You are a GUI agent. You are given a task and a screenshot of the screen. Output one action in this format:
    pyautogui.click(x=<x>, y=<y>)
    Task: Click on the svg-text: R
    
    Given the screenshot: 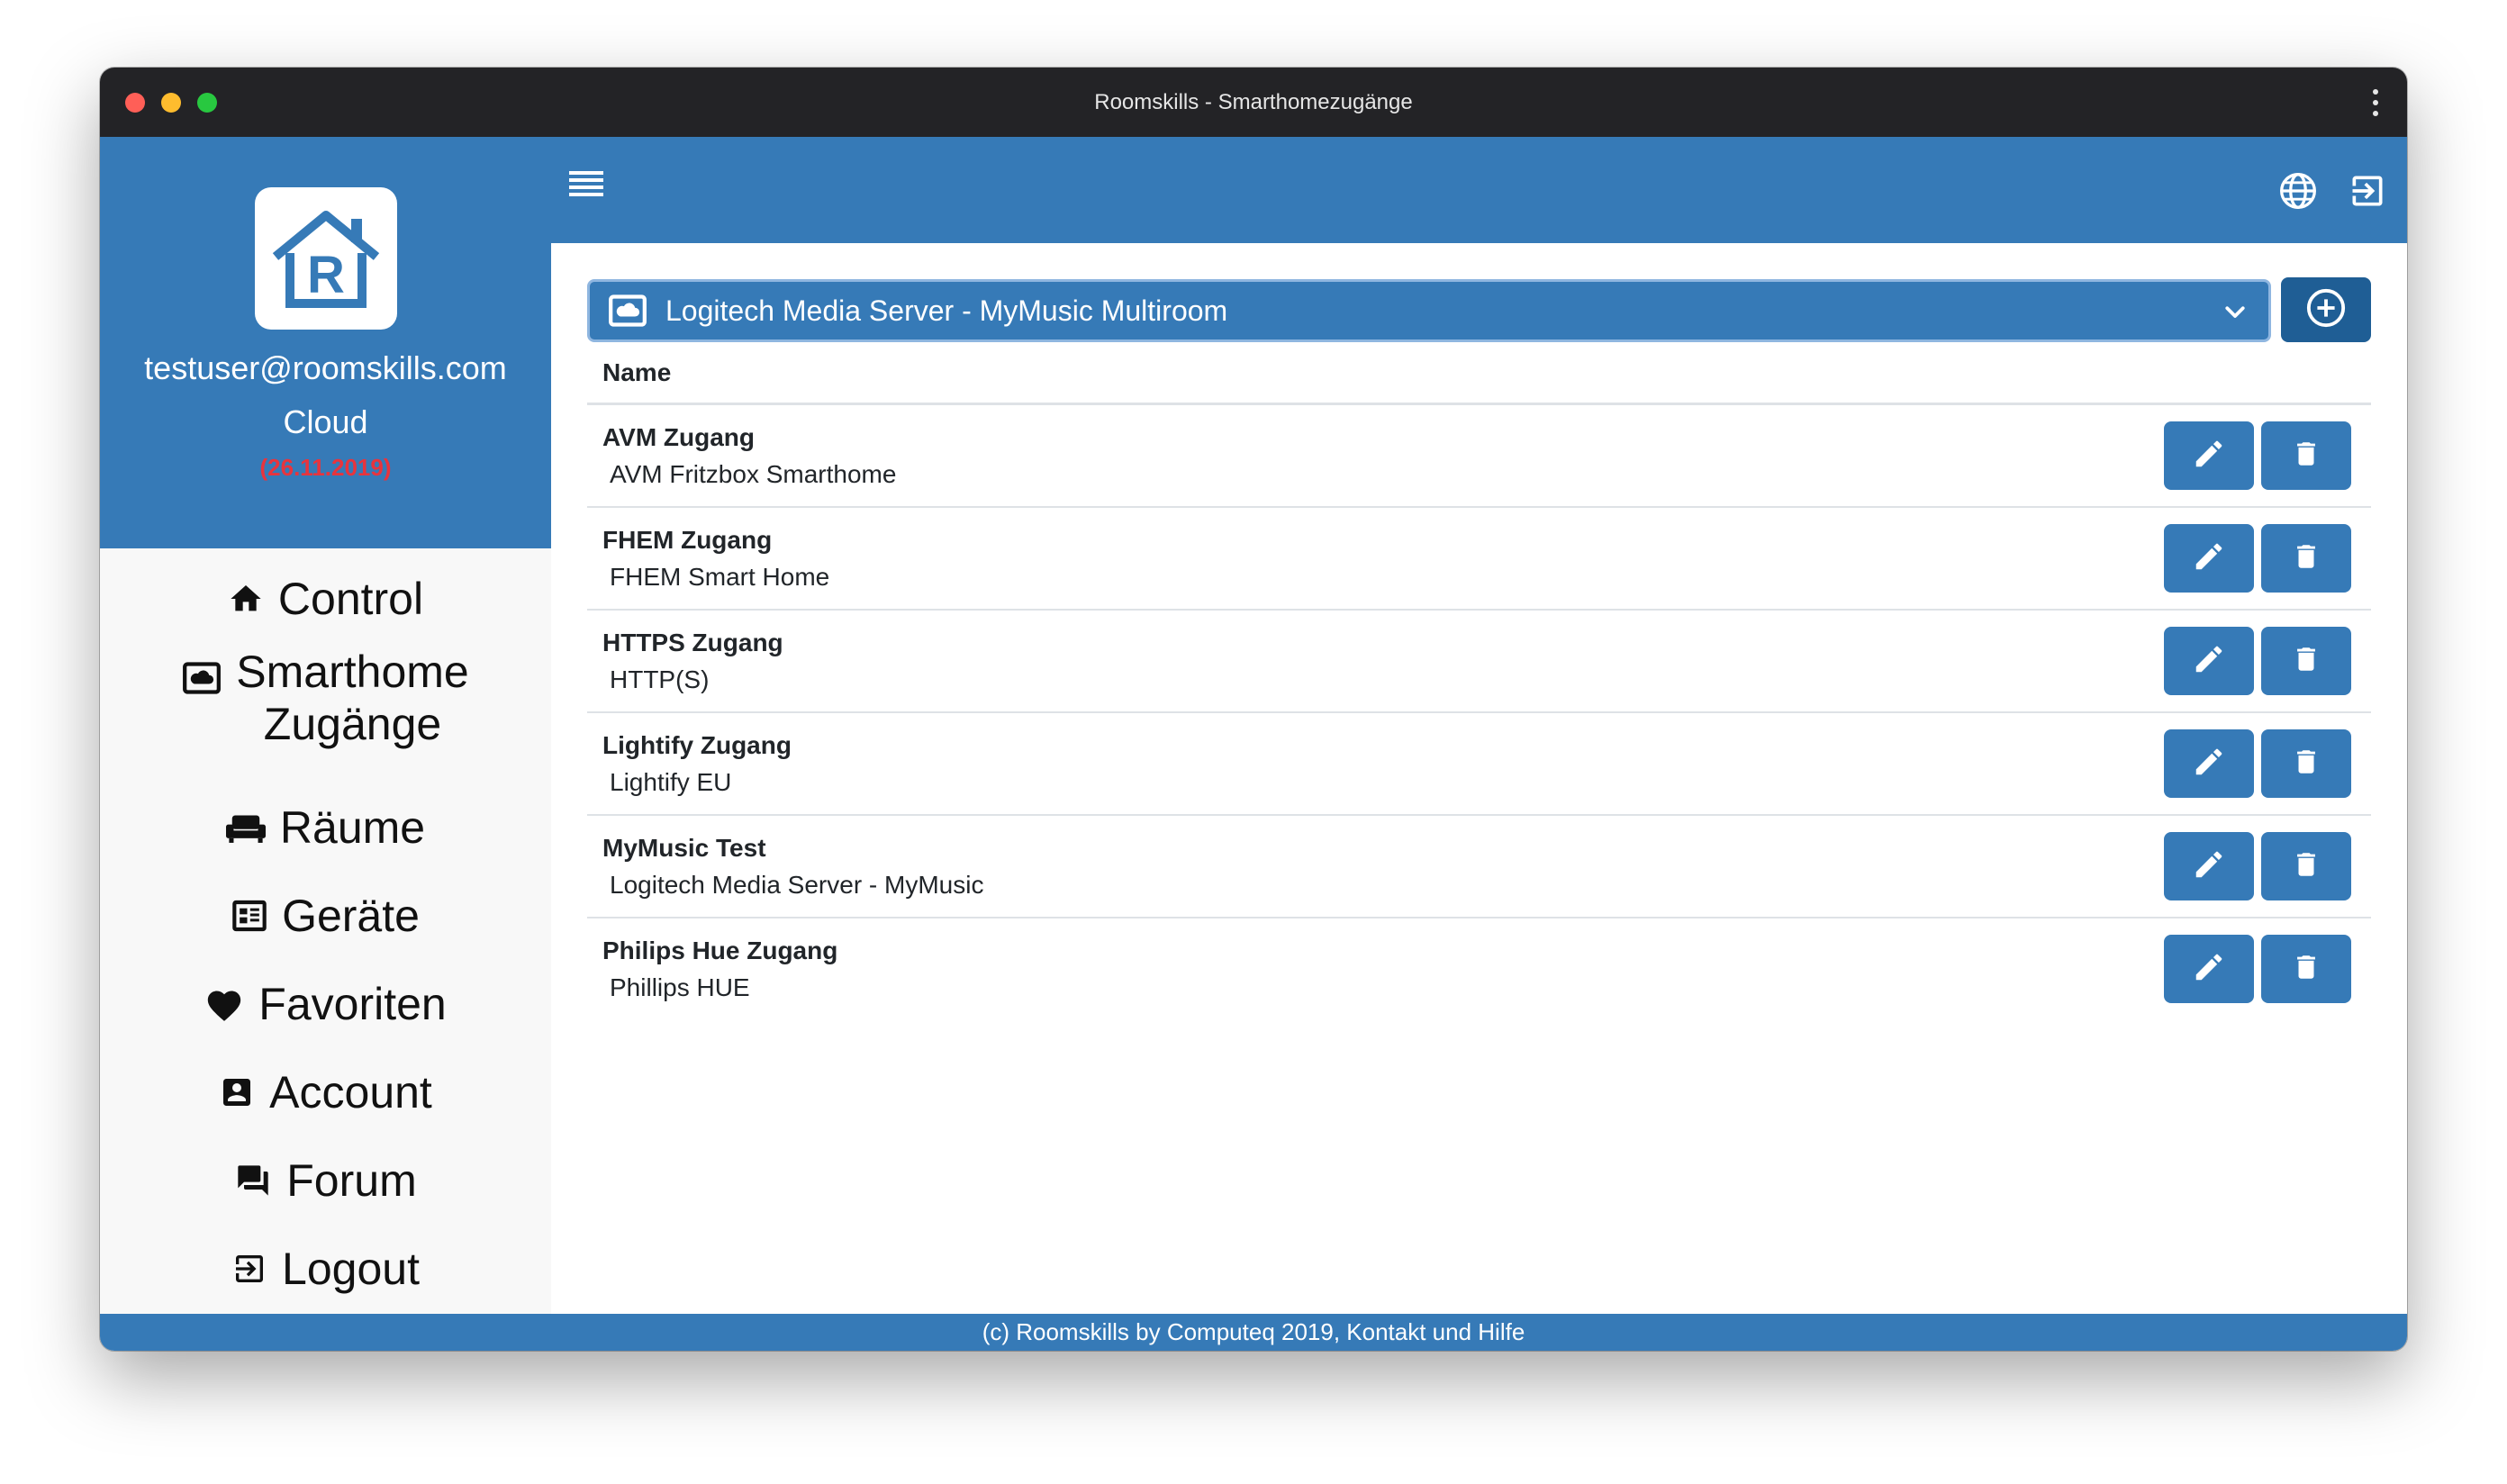 What is the action you would take?
    pyautogui.click(x=326, y=275)
    